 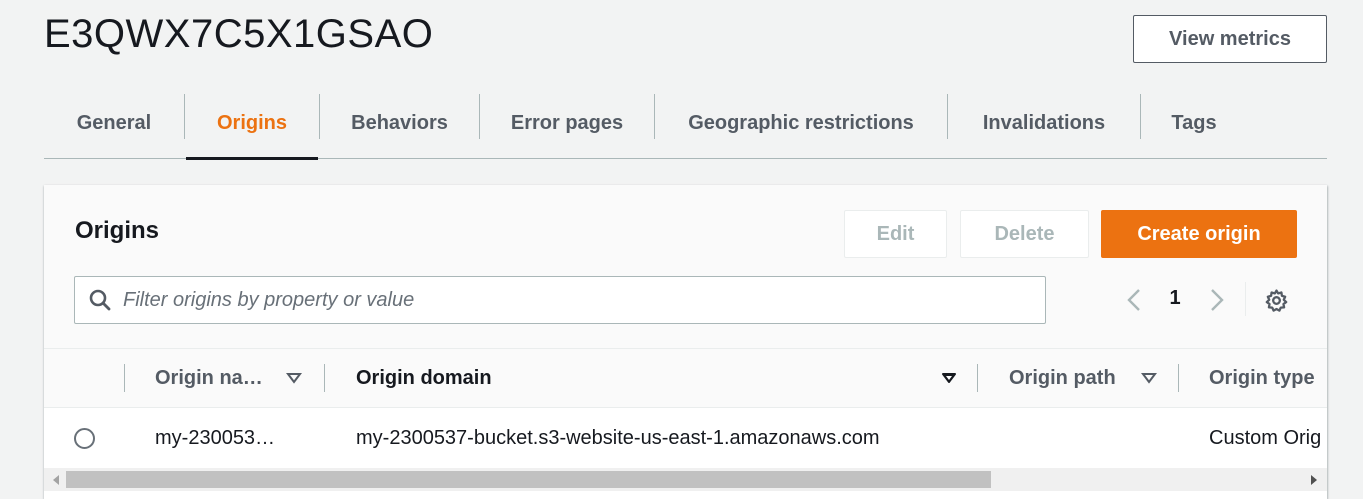 I want to click on distribution-id-title: E3QWX7C5X1GSAO, so click(x=239, y=34).